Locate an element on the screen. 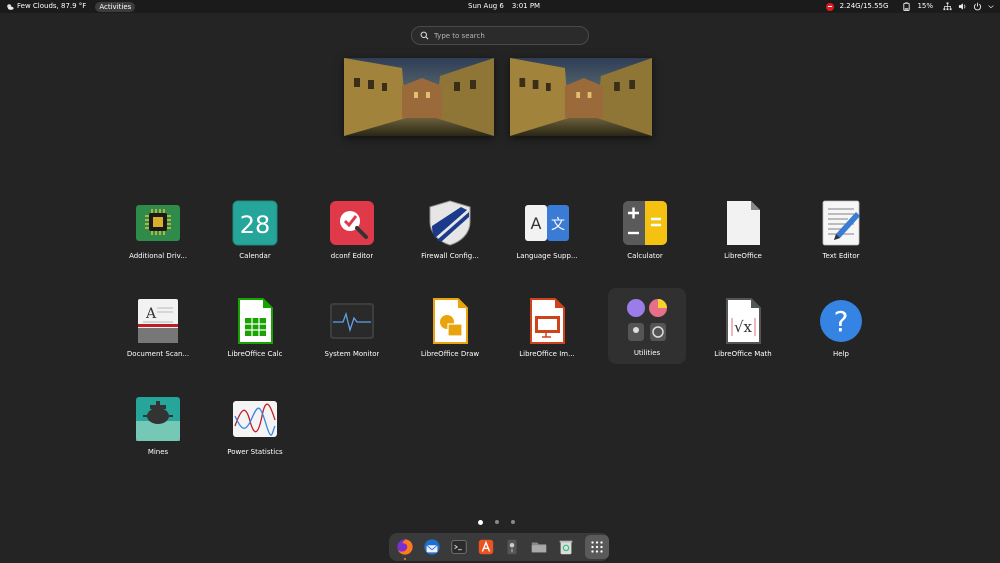 This screenshot has width=1000, height=563. thunderbird-icon is located at coordinates (432, 547).